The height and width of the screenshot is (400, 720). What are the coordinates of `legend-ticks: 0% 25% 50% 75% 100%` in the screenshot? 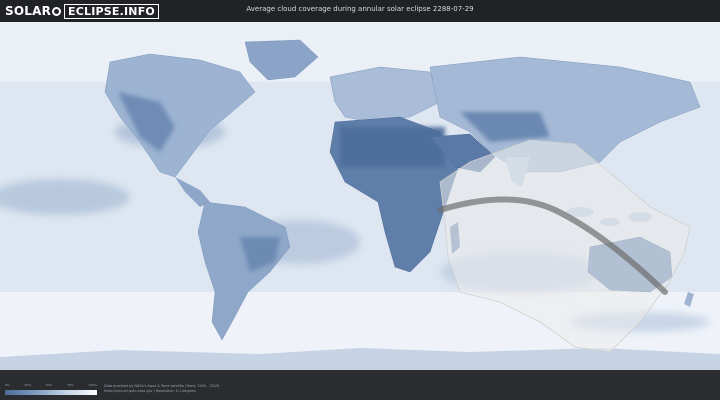 It's located at (51, 386).